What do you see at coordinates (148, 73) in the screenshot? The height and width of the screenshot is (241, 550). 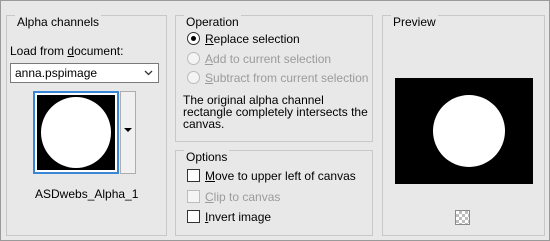 I see `chevron-down-icon` at bounding box center [148, 73].